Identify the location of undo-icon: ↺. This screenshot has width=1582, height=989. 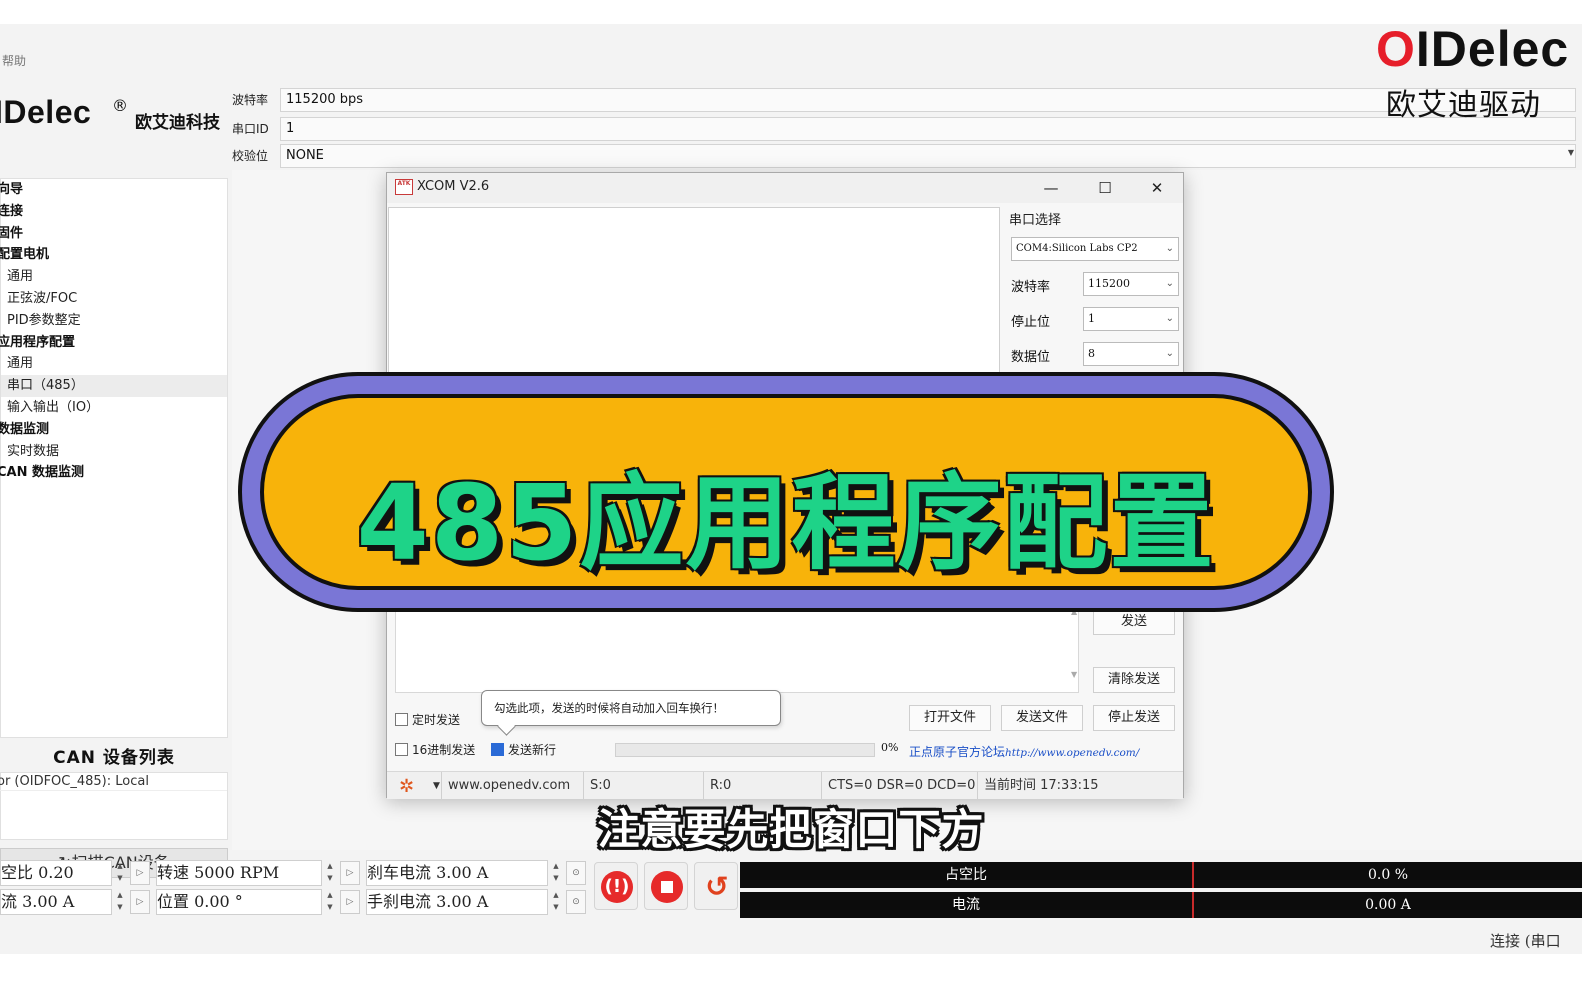
(717, 886).